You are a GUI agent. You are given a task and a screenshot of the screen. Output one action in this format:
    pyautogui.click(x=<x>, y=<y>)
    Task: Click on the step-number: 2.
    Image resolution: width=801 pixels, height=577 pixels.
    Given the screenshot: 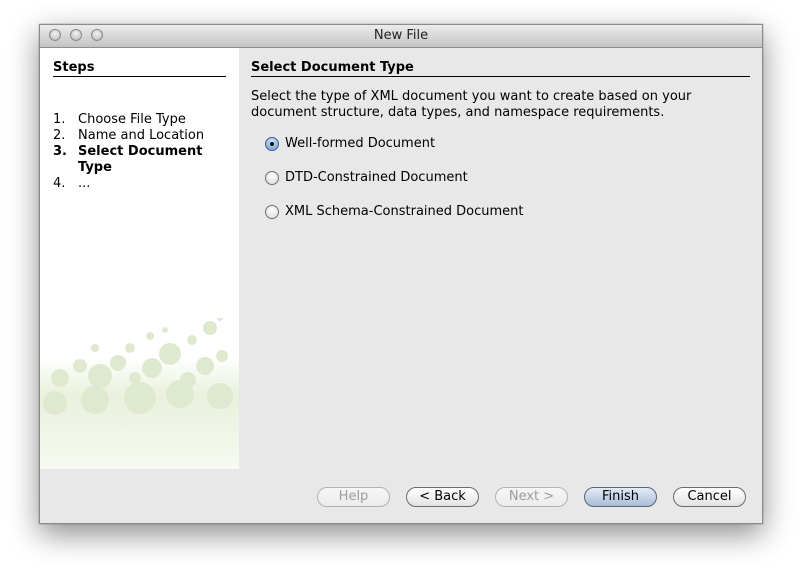 What is the action you would take?
    pyautogui.click(x=59, y=135)
    